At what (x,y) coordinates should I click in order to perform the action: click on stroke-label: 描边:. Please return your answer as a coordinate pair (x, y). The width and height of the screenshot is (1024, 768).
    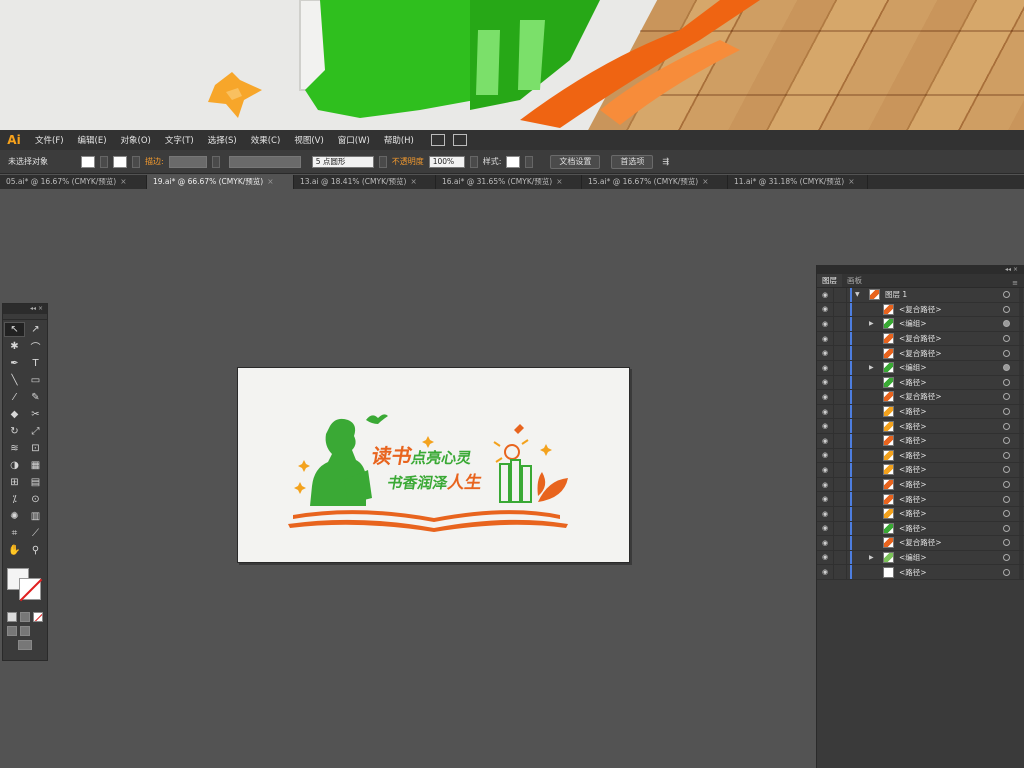
    Looking at the image, I should click on (154, 161).